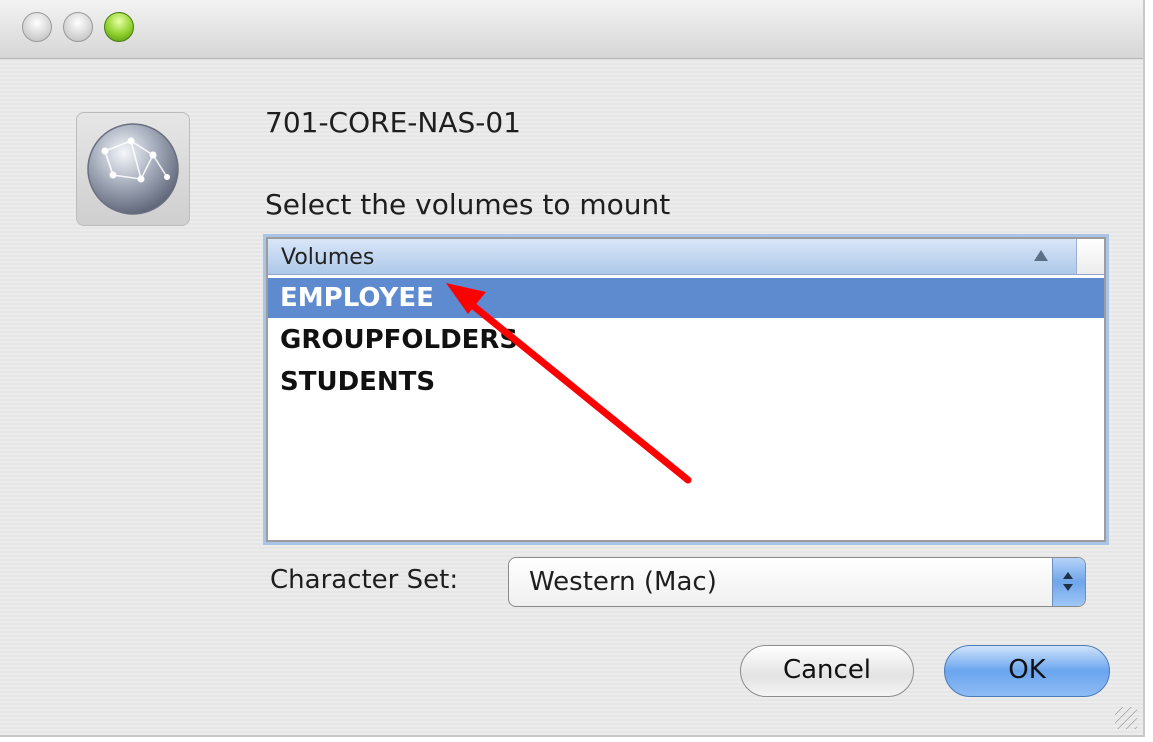 This screenshot has height=742, width=1153. I want to click on sort-ascending-icon, so click(1041, 255).